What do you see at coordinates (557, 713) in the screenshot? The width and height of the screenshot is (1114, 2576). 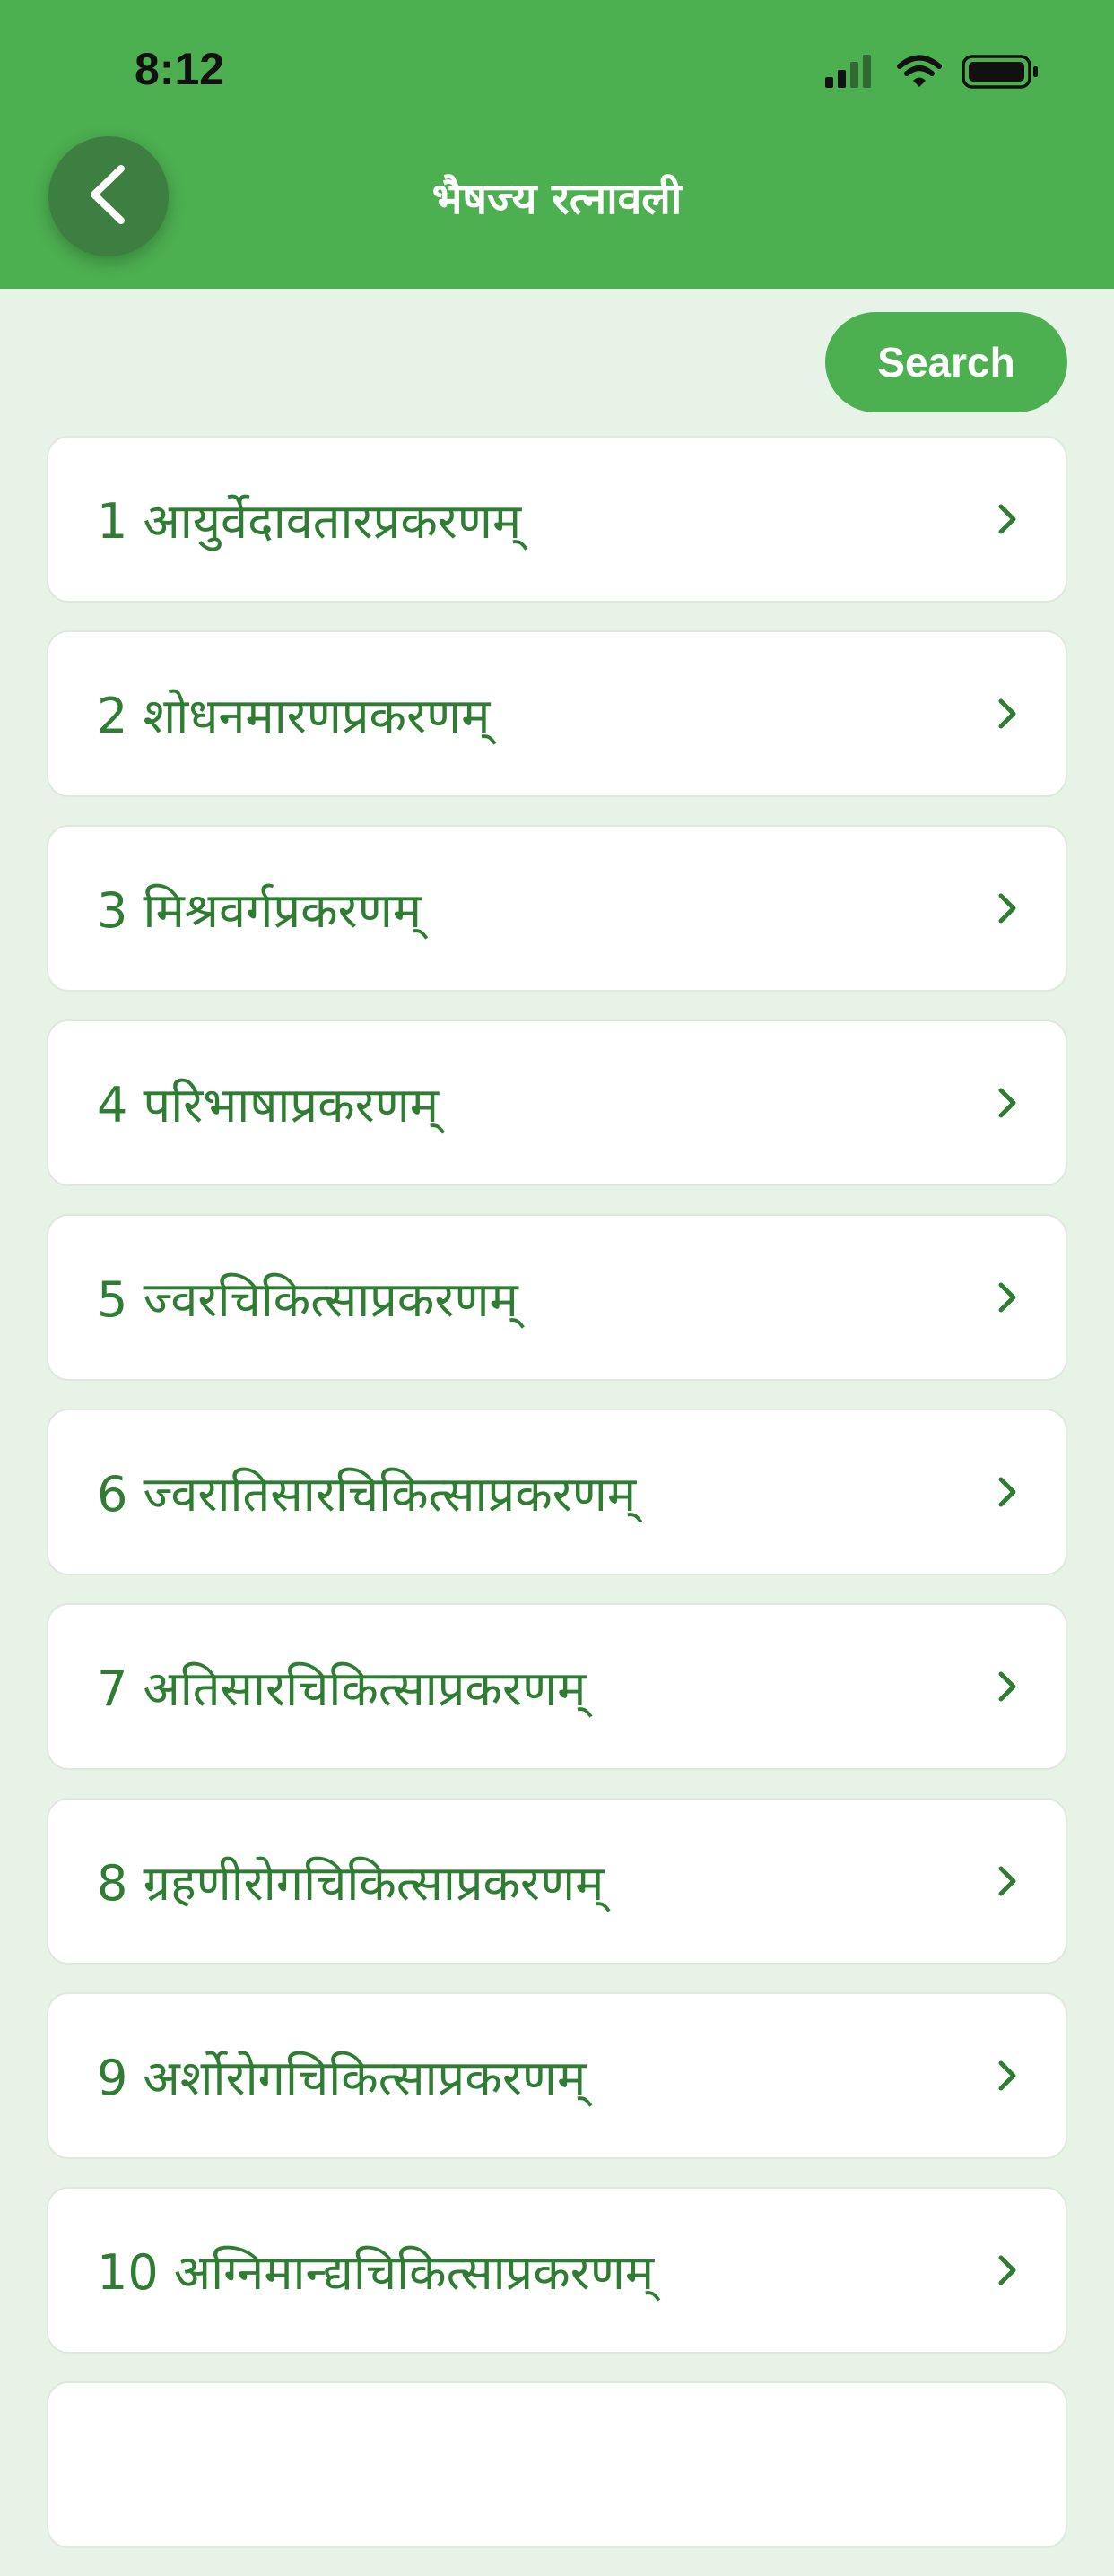 I see `chapter-item-2: 2 शोधनमारणप्रकरणम्` at bounding box center [557, 713].